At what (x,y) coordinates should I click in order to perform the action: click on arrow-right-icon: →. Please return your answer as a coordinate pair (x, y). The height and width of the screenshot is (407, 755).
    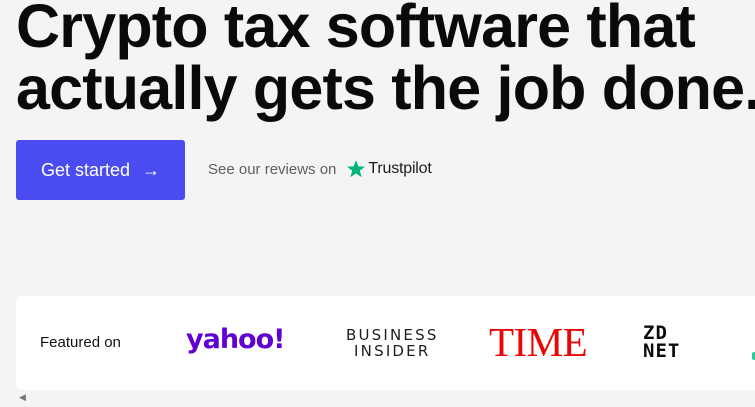
    Looking at the image, I should click on (151, 170).